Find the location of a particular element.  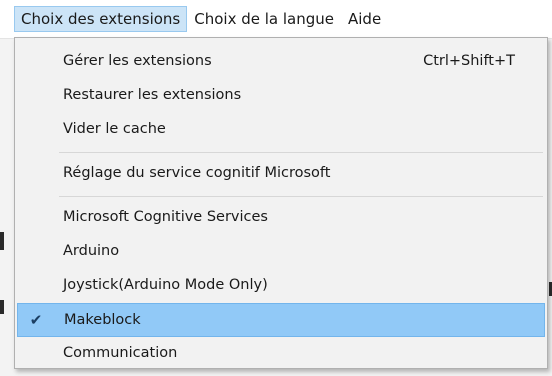

menu-item-label: Restaurer les extensions is located at coordinates (152, 95).